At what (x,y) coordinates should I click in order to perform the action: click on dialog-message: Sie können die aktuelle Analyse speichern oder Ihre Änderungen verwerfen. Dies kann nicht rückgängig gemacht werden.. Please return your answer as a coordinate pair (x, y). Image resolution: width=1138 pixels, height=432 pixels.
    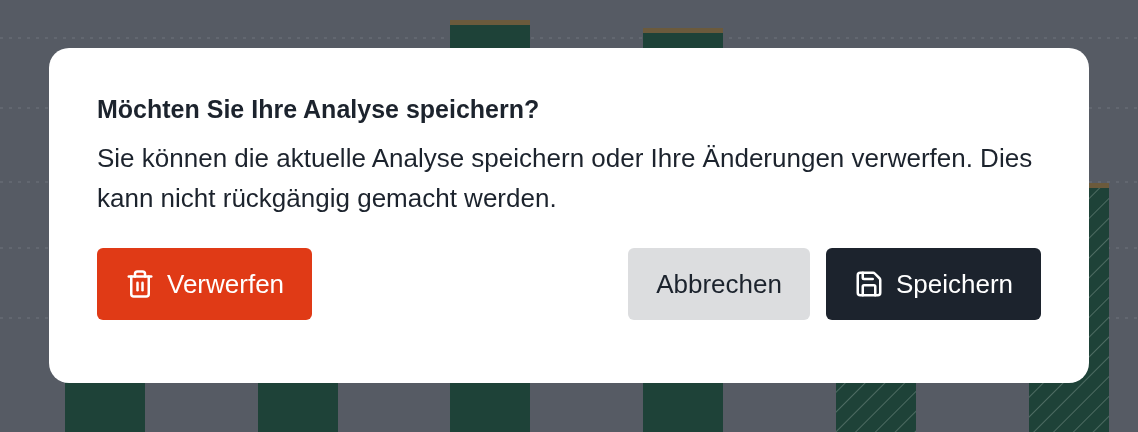
    Looking at the image, I should click on (565, 178).